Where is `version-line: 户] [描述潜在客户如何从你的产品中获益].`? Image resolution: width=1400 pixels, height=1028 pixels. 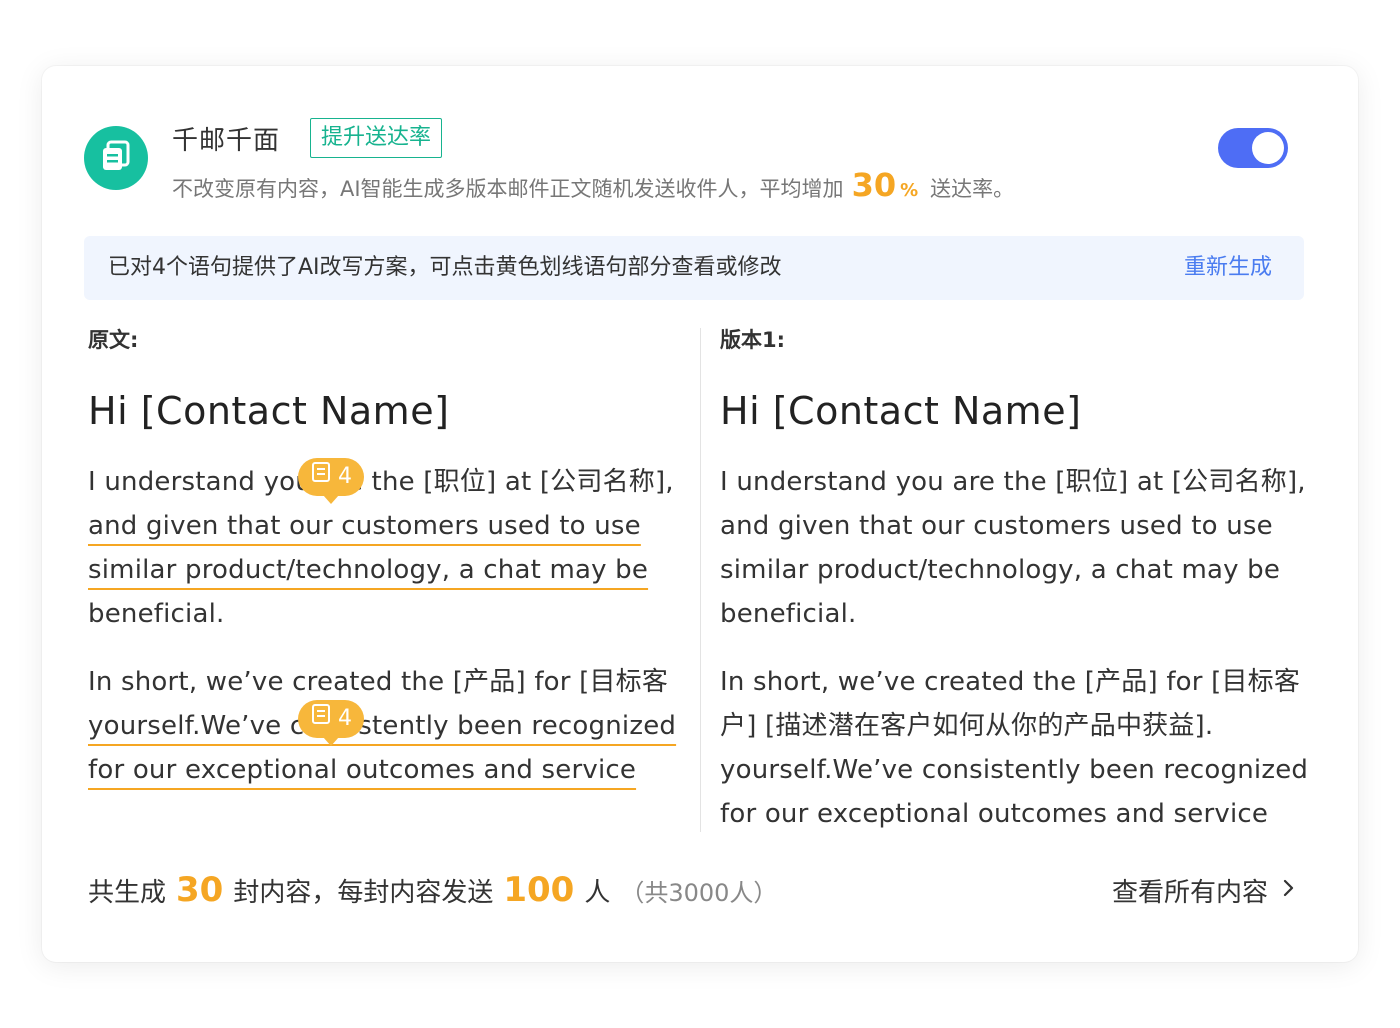 version-line: 户] [描述潜在客户如何从你的产品中获益]. is located at coordinates (967, 726).